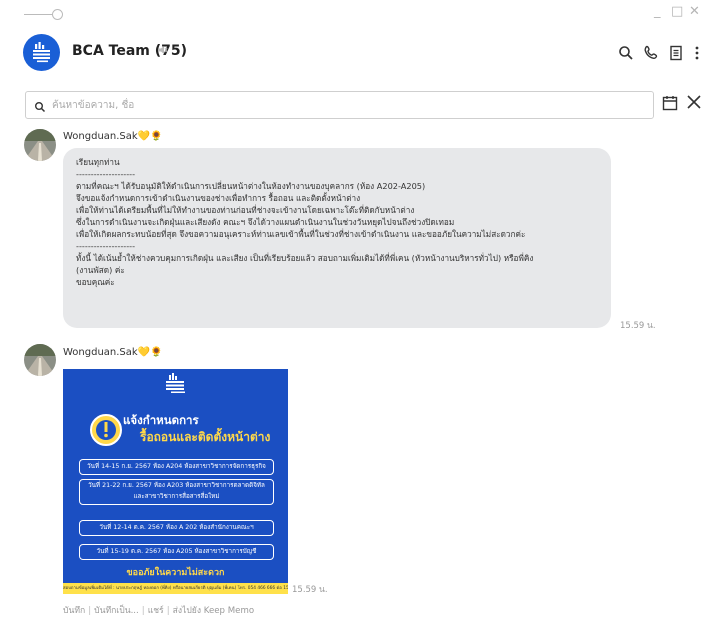 The image size is (711, 620). What do you see at coordinates (657, 12) in the screenshot?
I see `minimize-button: _` at bounding box center [657, 12].